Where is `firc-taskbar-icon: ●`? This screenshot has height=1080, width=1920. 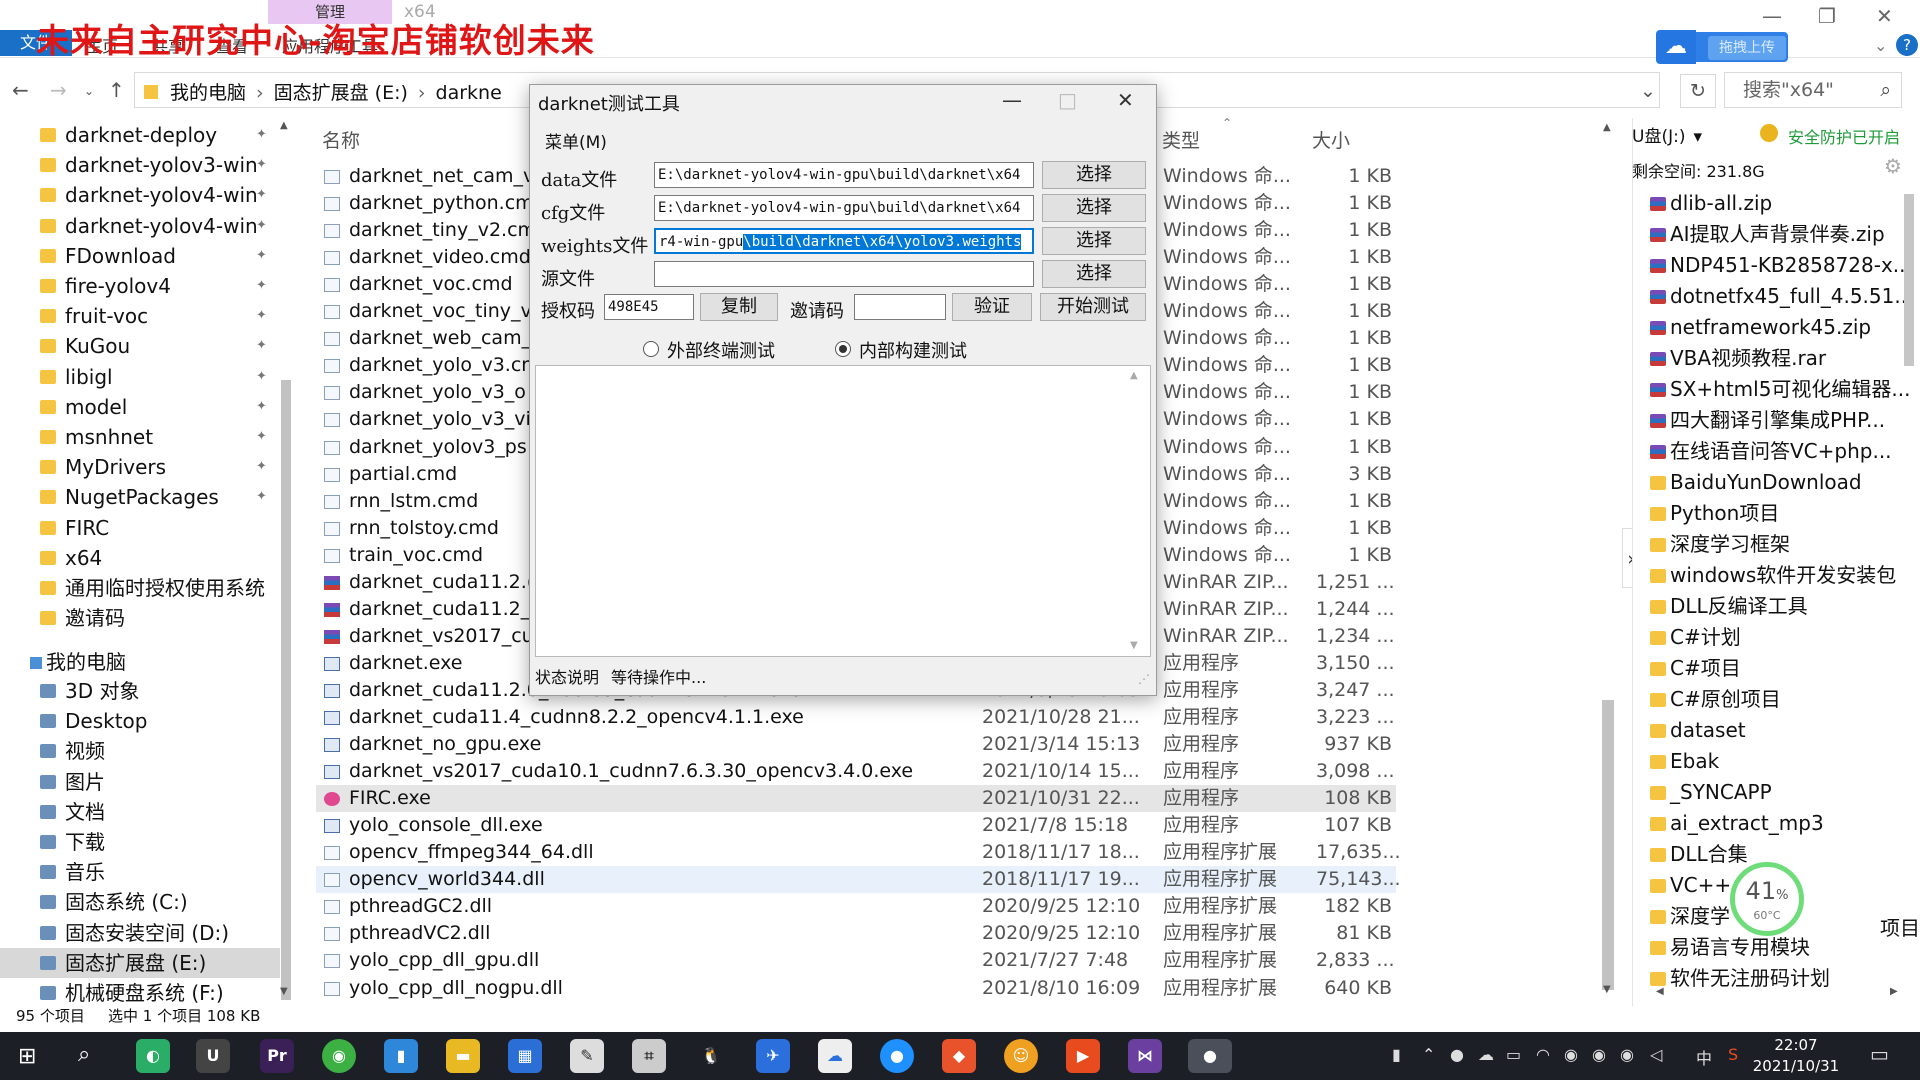 firc-taskbar-icon: ● is located at coordinates (1210, 1056).